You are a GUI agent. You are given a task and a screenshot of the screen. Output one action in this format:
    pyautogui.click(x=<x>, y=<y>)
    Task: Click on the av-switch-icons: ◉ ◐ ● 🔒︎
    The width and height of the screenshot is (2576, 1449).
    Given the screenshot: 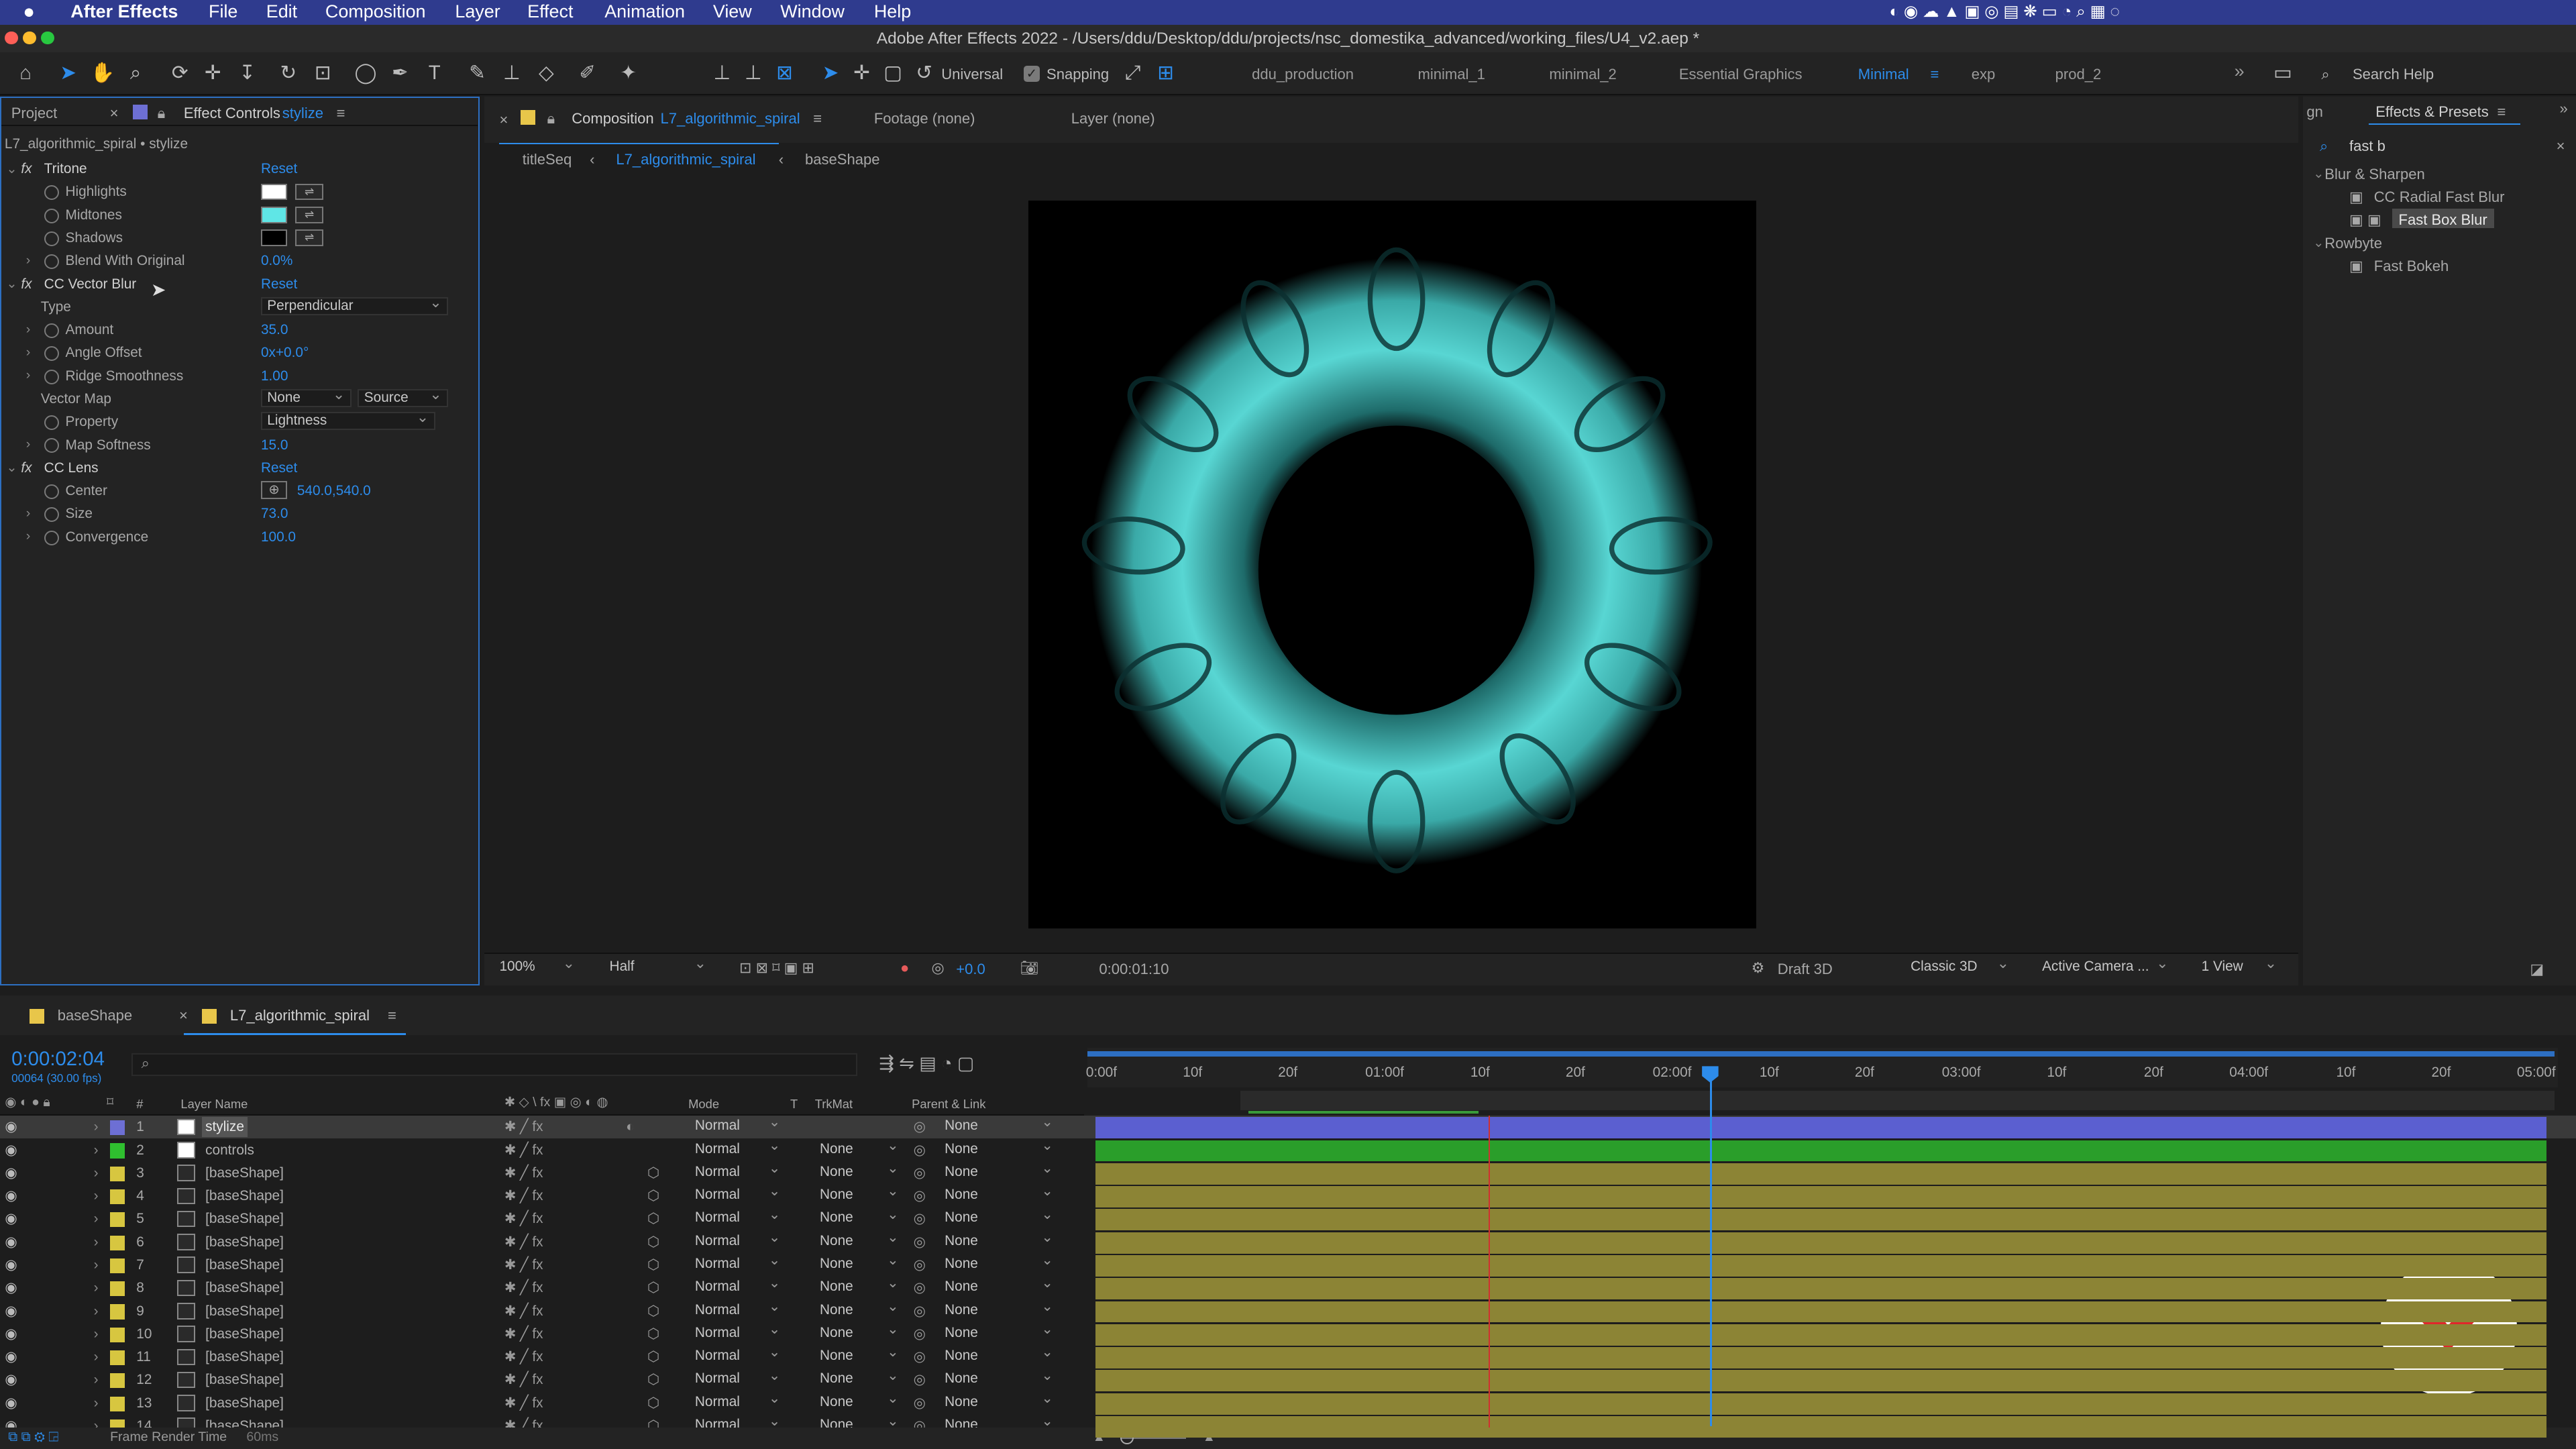 What is the action you would take?
    pyautogui.click(x=27, y=1102)
    